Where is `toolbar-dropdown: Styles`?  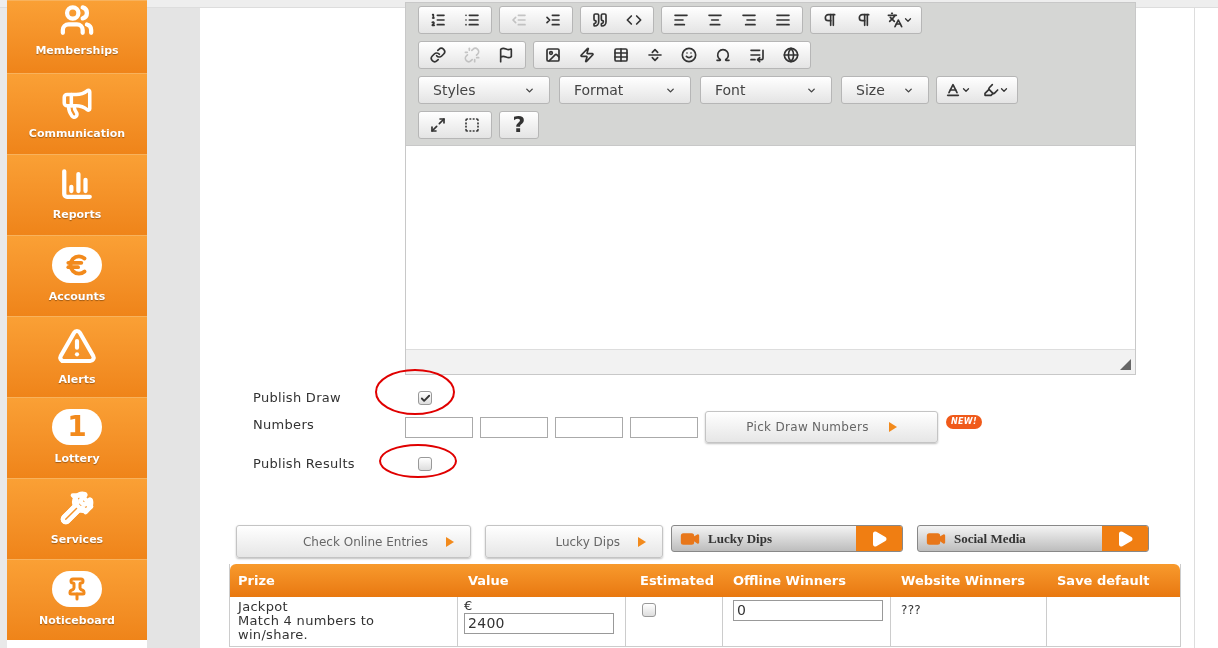 toolbar-dropdown: Styles is located at coordinates (484, 90).